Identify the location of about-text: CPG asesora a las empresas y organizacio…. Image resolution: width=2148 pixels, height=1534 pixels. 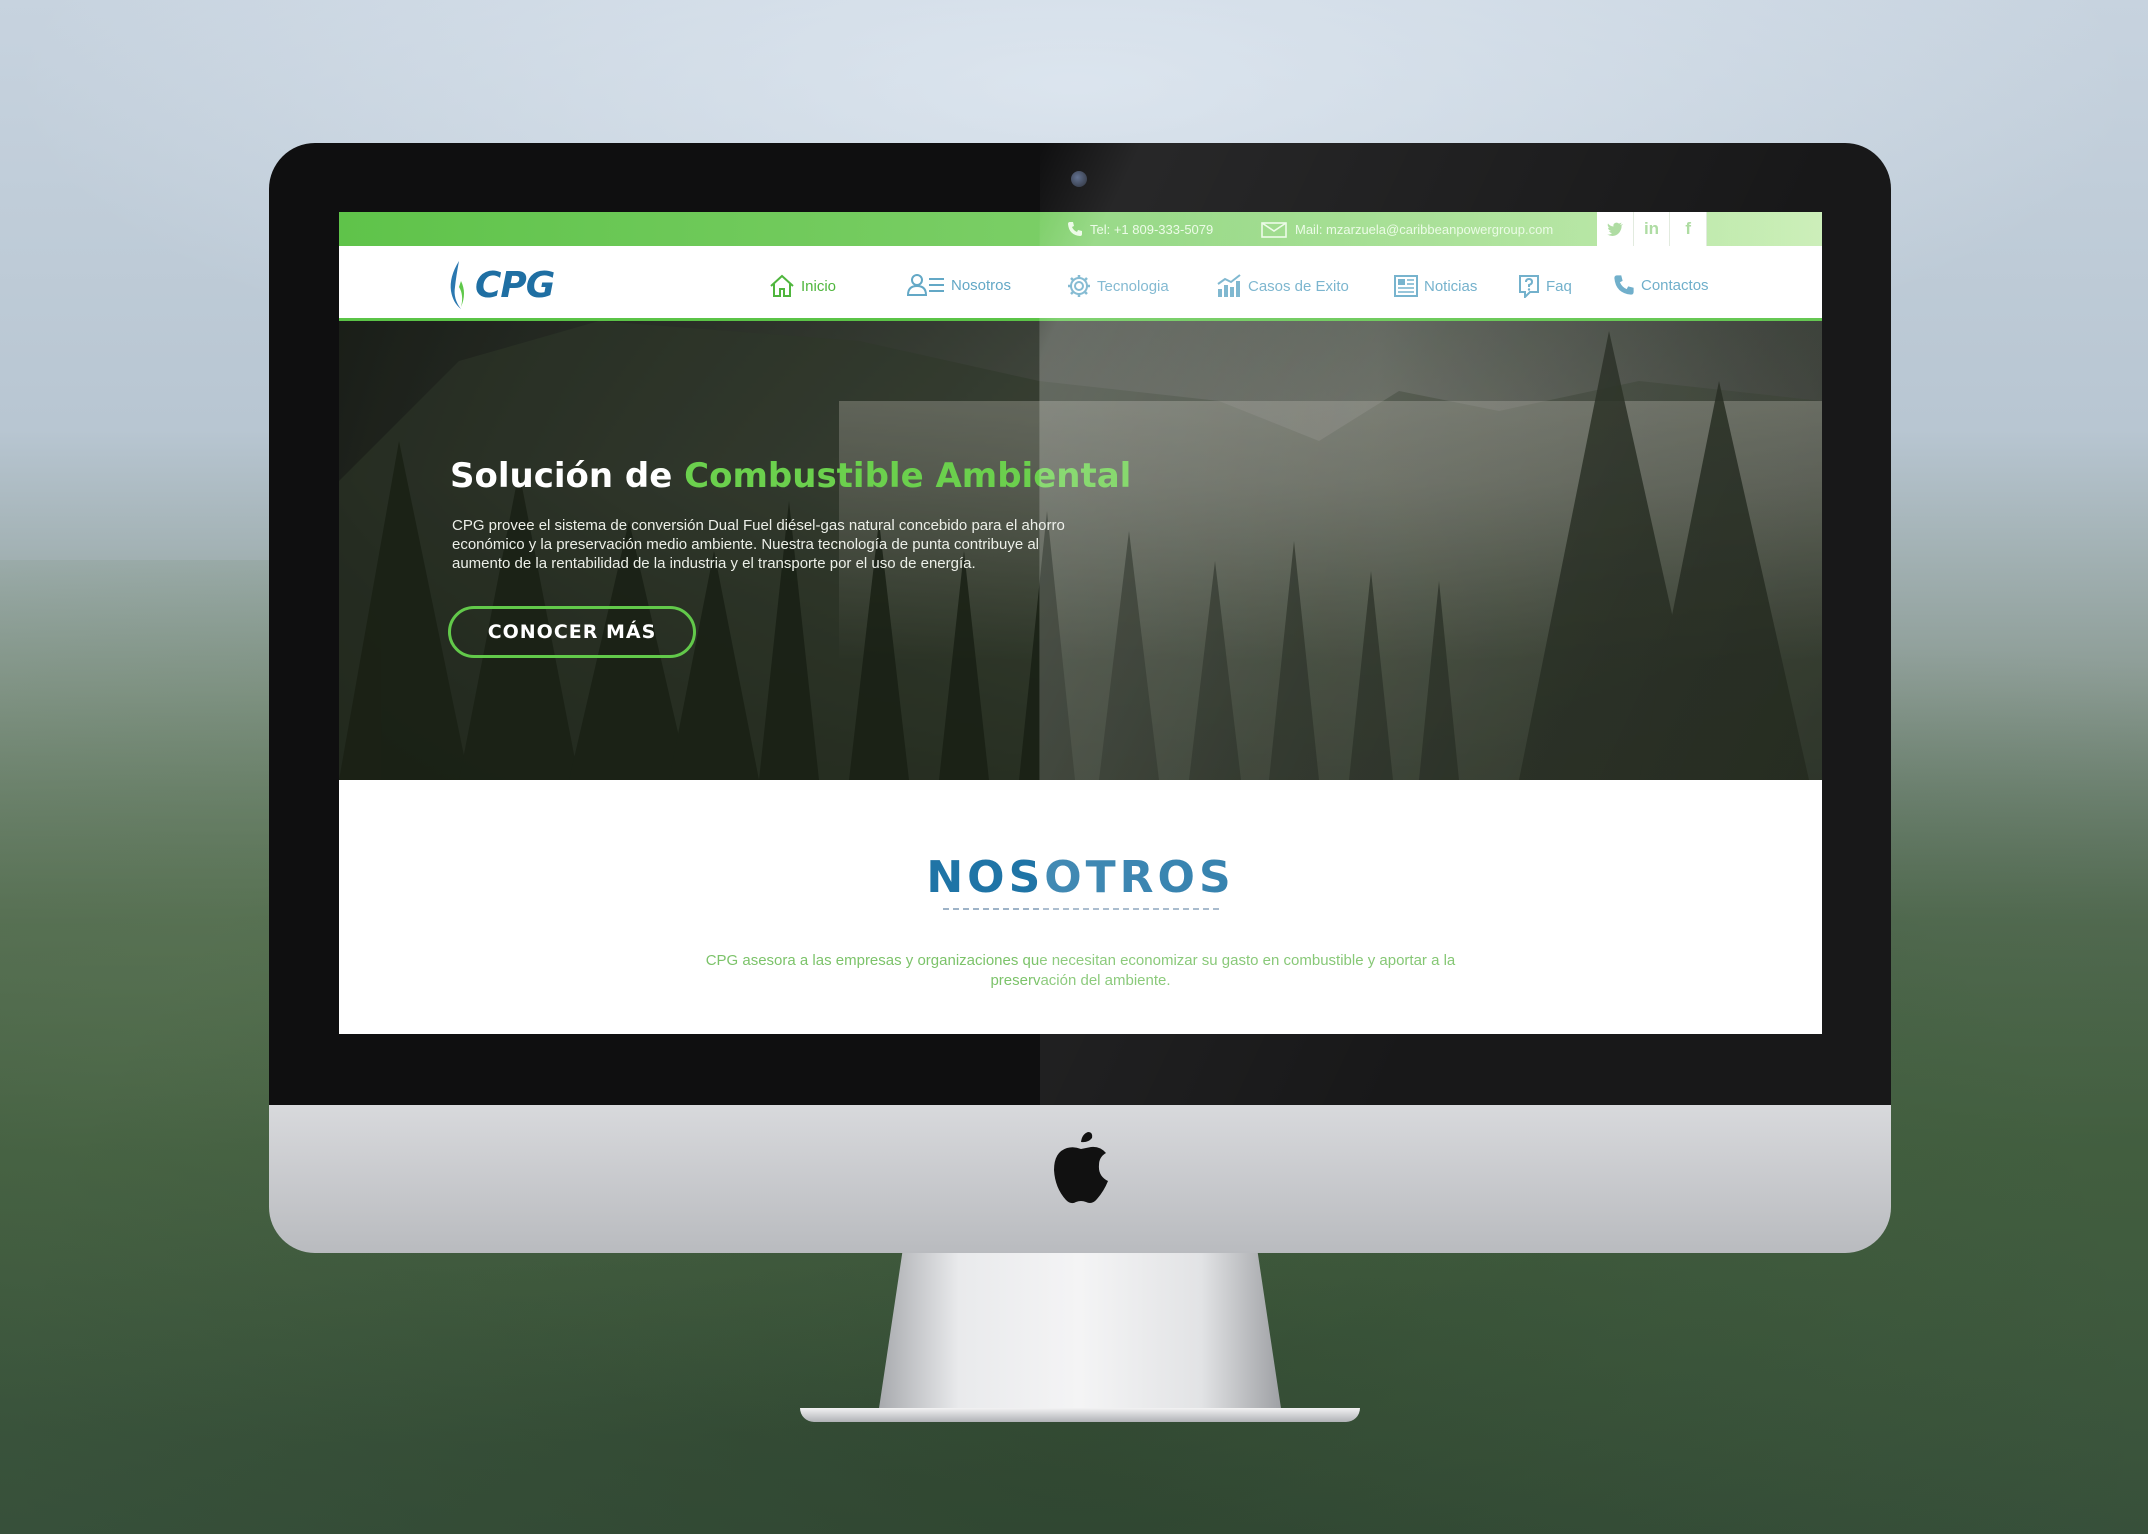
(1080, 970).